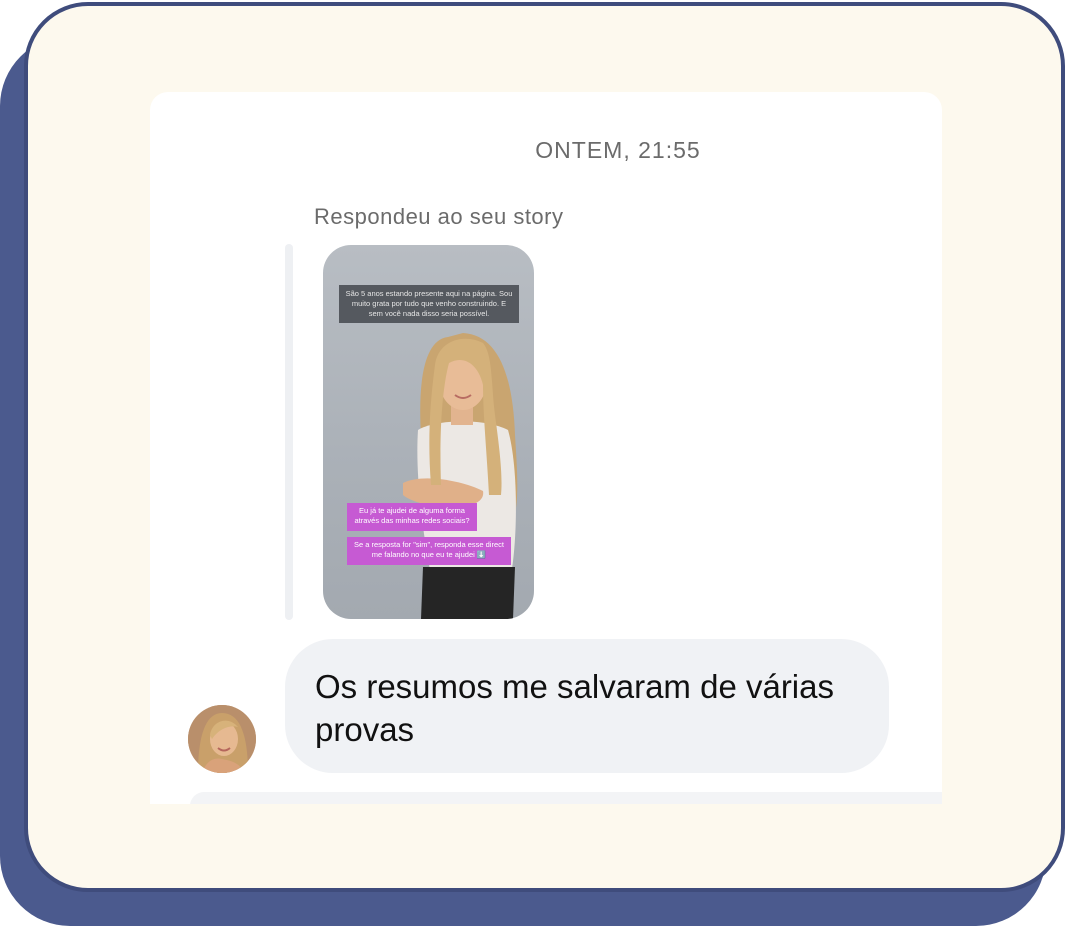 This screenshot has width=1071, height=928. I want to click on message-bubble: Os resumos me salvaram de várias provas, so click(587, 706).